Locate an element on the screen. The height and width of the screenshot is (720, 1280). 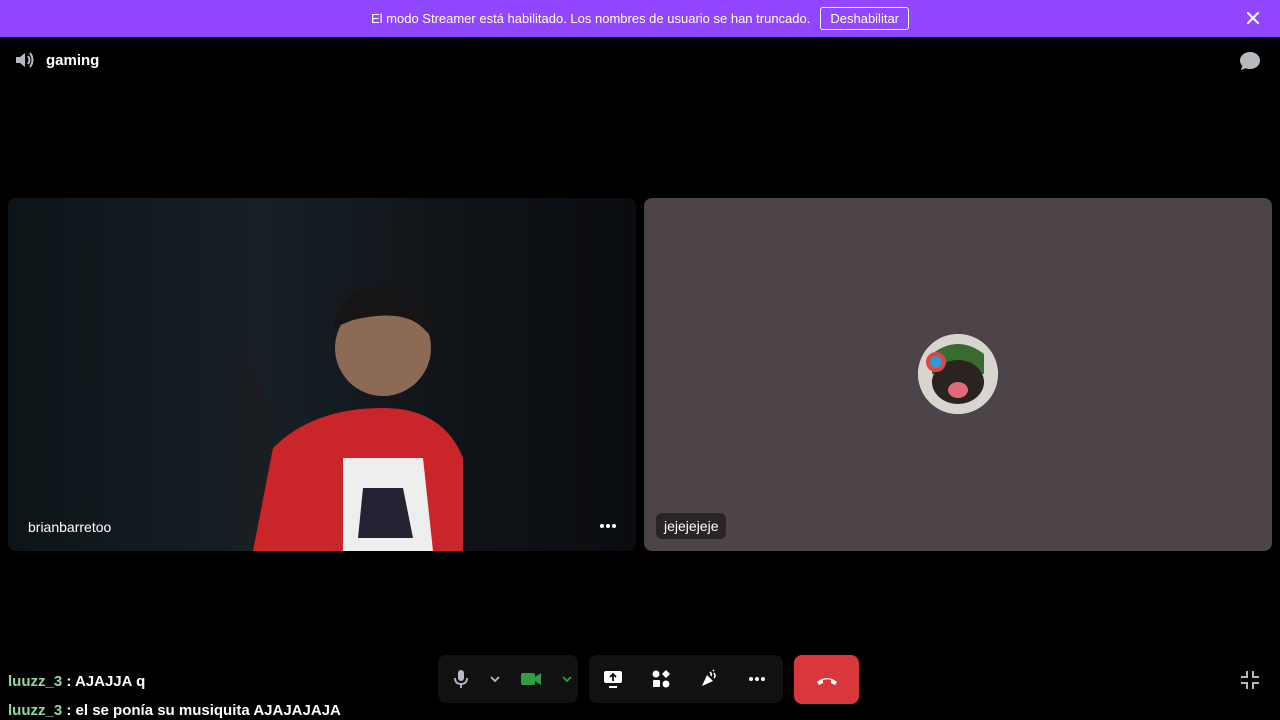
camera-icon is located at coordinates (531, 679).